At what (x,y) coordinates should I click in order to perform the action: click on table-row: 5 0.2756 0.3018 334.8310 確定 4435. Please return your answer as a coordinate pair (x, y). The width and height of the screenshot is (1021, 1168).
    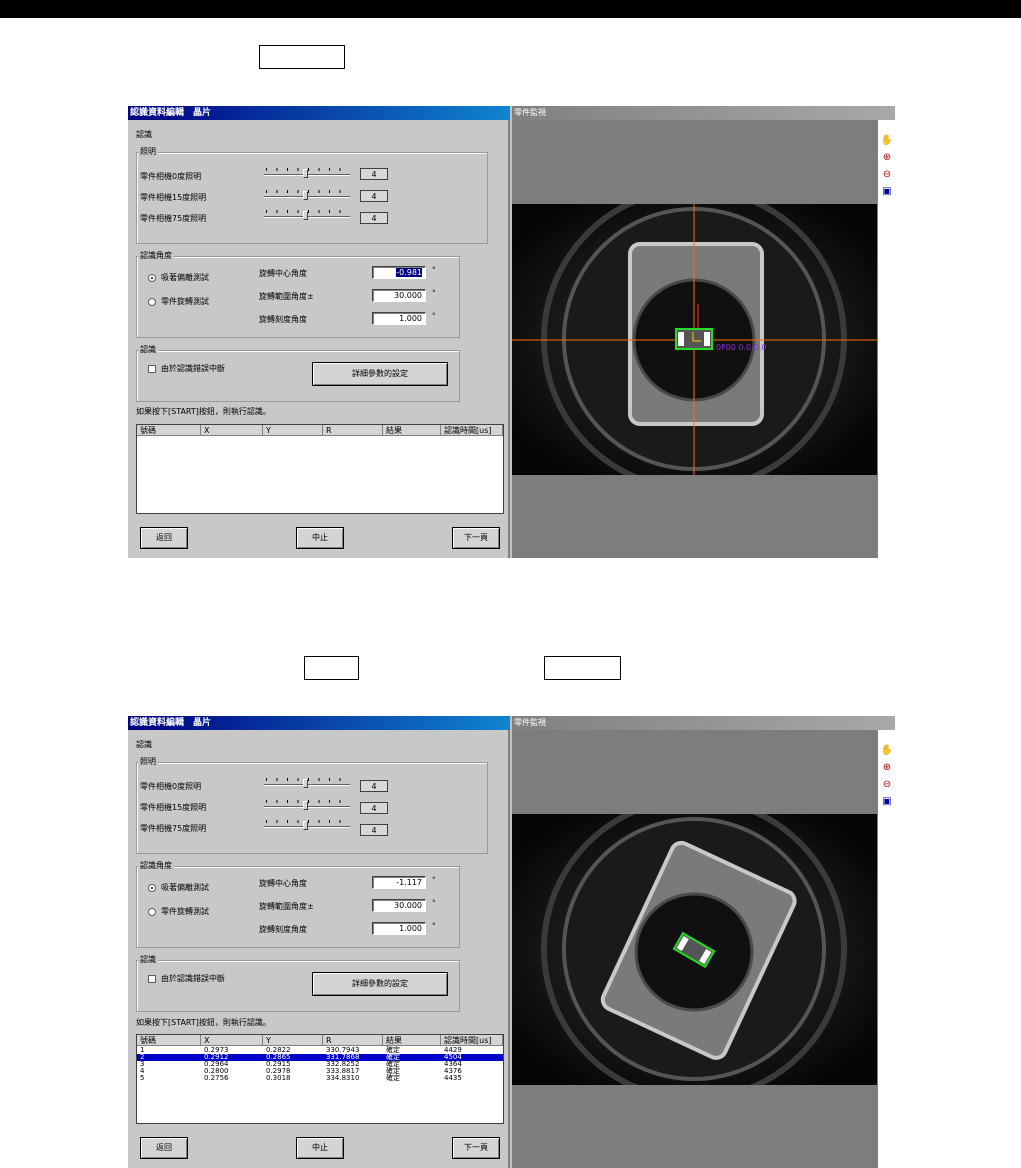
    Looking at the image, I should click on (320, 1078).